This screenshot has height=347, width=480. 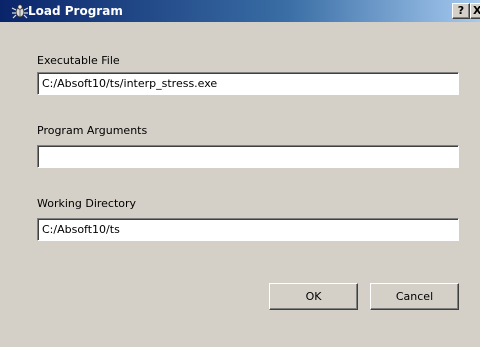 What do you see at coordinates (461, 11) in the screenshot?
I see `help-button: ?` at bounding box center [461, 11].